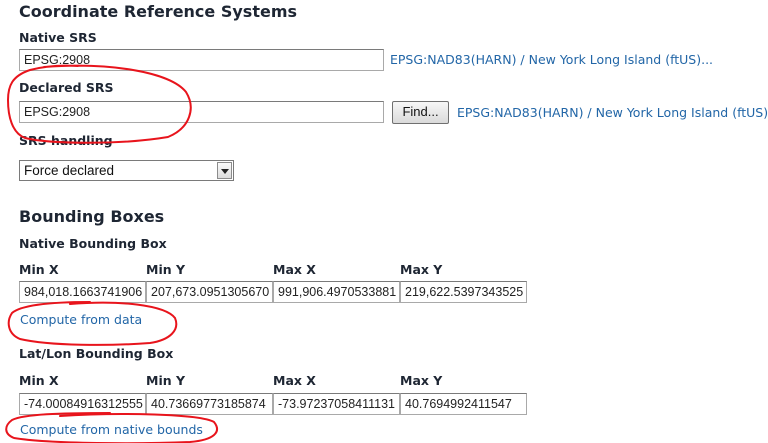 The image size is (768, 443). Describe the element at coordinates (421, 269) in the screenshot. I see `native-maxy-header: Max Y` at that location.